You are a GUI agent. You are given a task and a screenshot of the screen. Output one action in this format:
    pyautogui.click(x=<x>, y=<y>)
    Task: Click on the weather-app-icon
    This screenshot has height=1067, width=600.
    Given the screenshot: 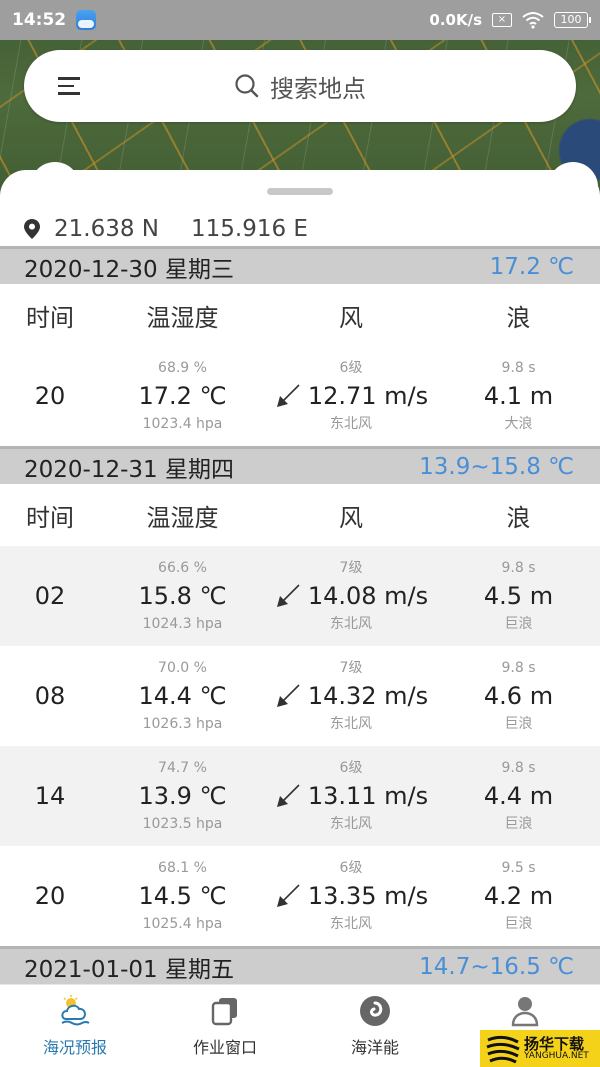 What is the action you would take?
    pyautogui.click(x=86, y=20)
    